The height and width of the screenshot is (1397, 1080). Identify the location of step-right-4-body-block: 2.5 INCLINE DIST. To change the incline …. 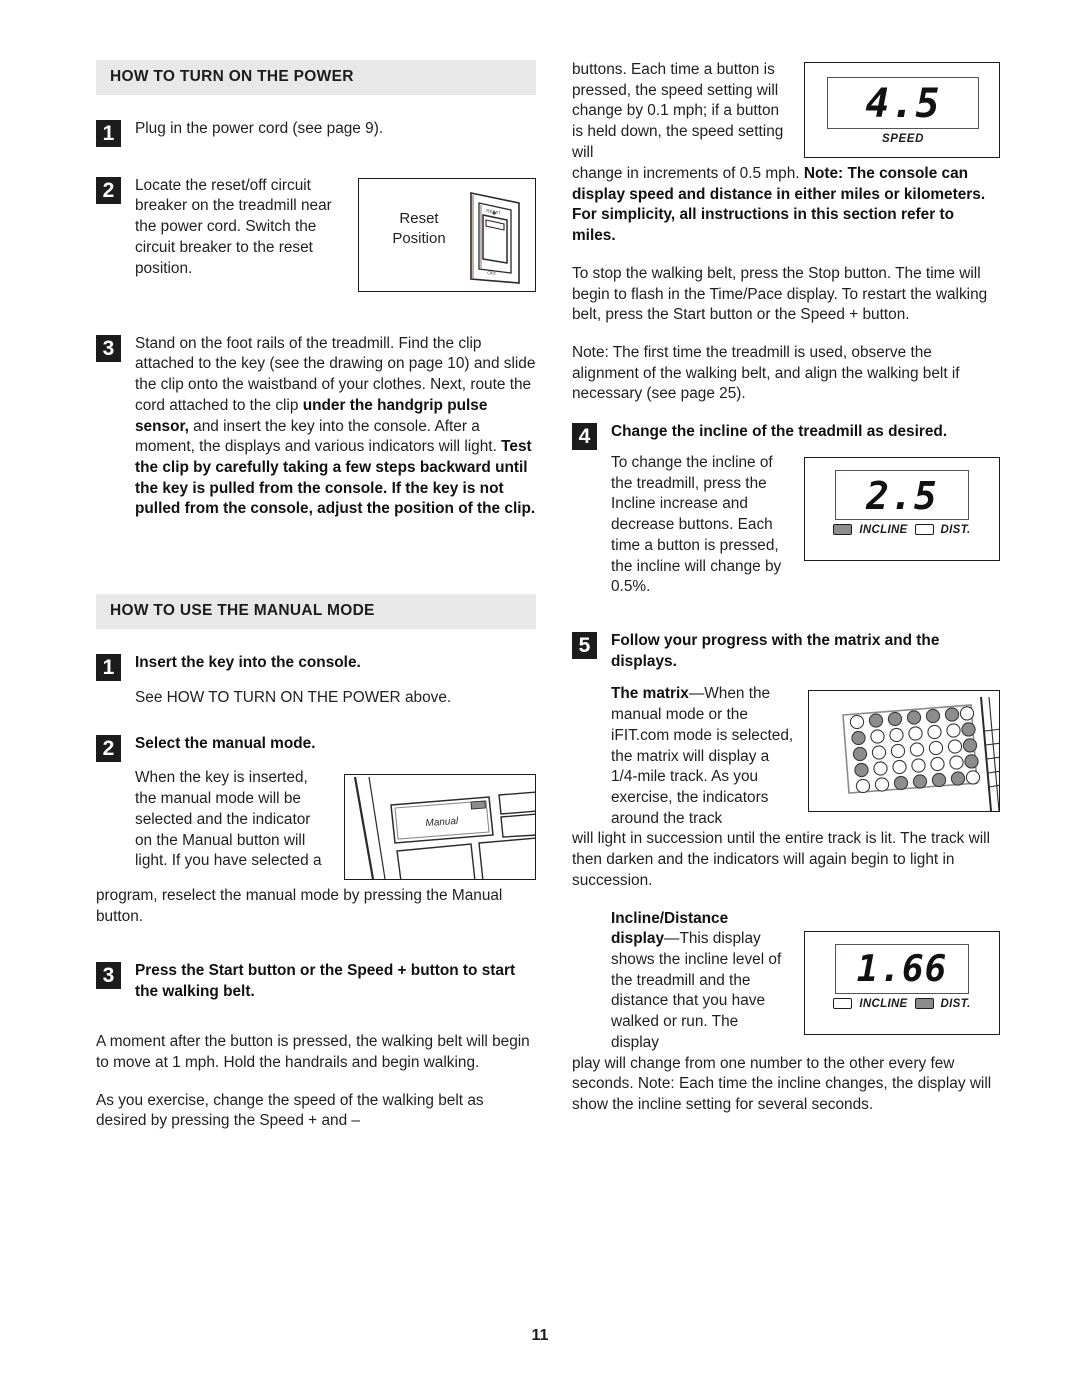
(786, 534).